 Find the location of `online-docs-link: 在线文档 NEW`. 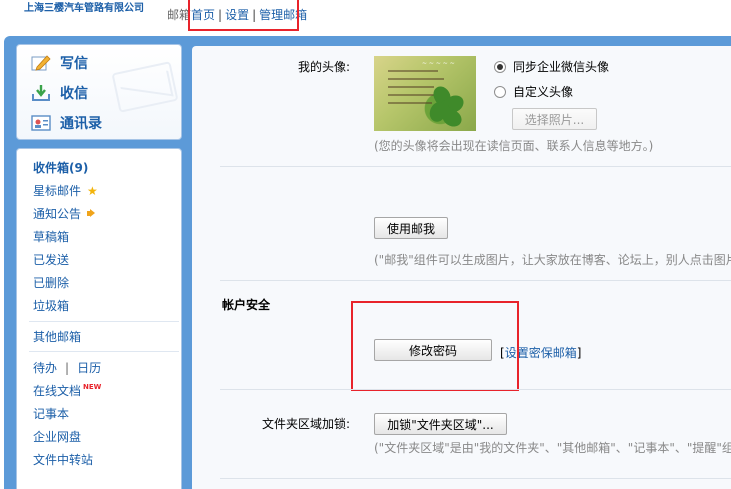

online-docs-link: 在线文档 NEW is located at coordinates (67, 390).